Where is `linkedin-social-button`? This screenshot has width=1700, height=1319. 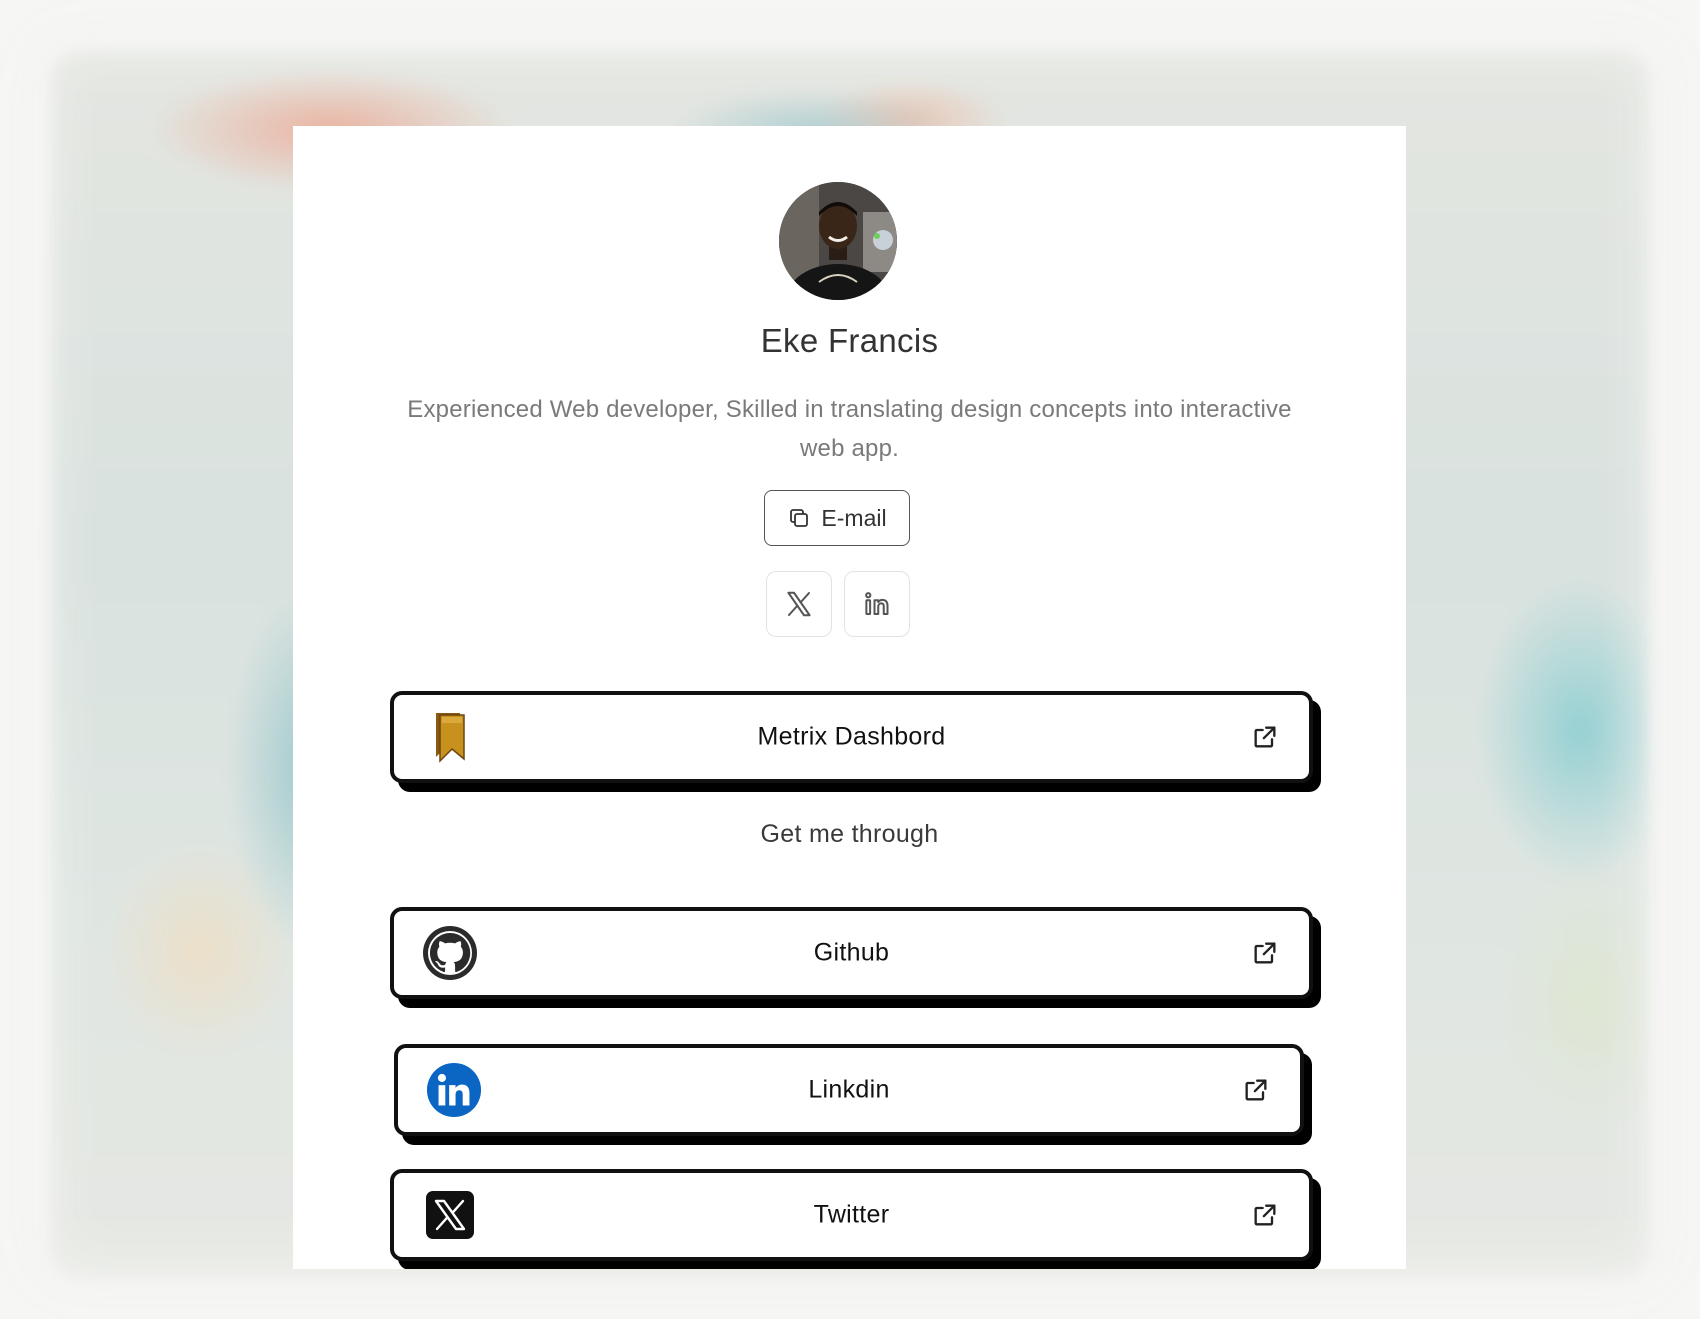 linkedin-social-button is located at coordinates (877, 604).